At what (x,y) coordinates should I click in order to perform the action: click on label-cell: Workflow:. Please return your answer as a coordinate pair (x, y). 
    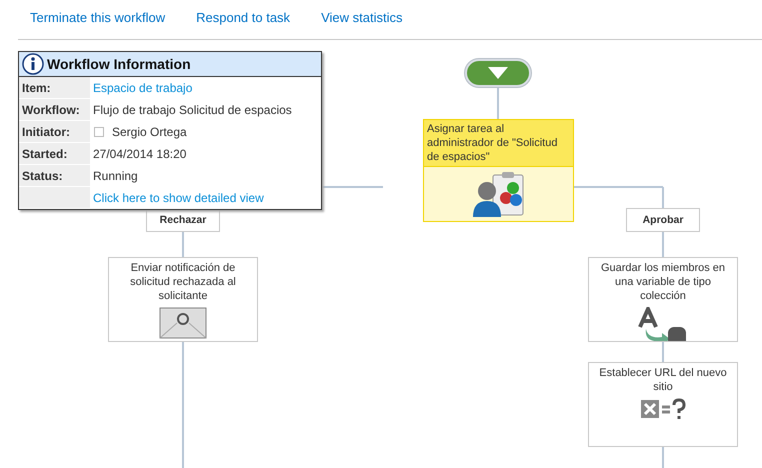
    Looking at the image, I should click on (54, 109).